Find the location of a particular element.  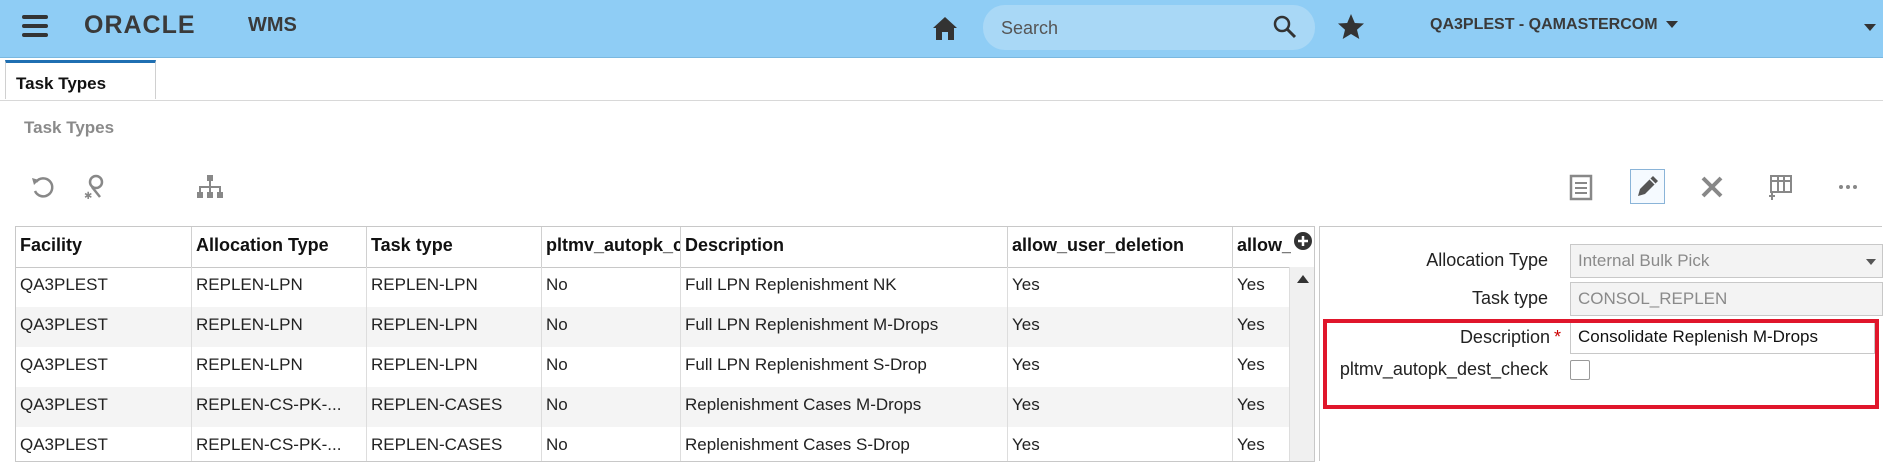

description-input: Consolidate Replenish M-Drops is located at coordinates (1722, 337).